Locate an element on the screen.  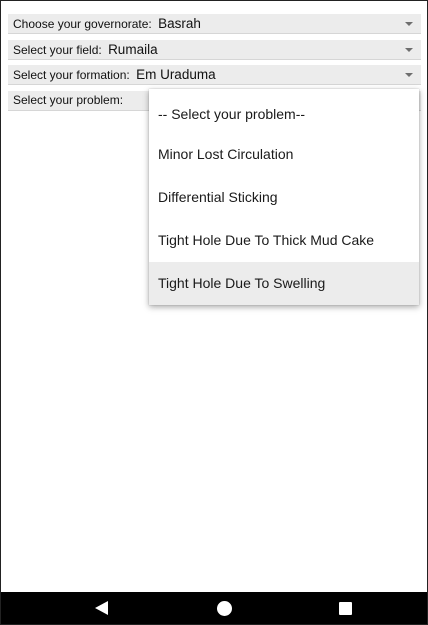
navigation-bar is located at coordinates (214, 608).